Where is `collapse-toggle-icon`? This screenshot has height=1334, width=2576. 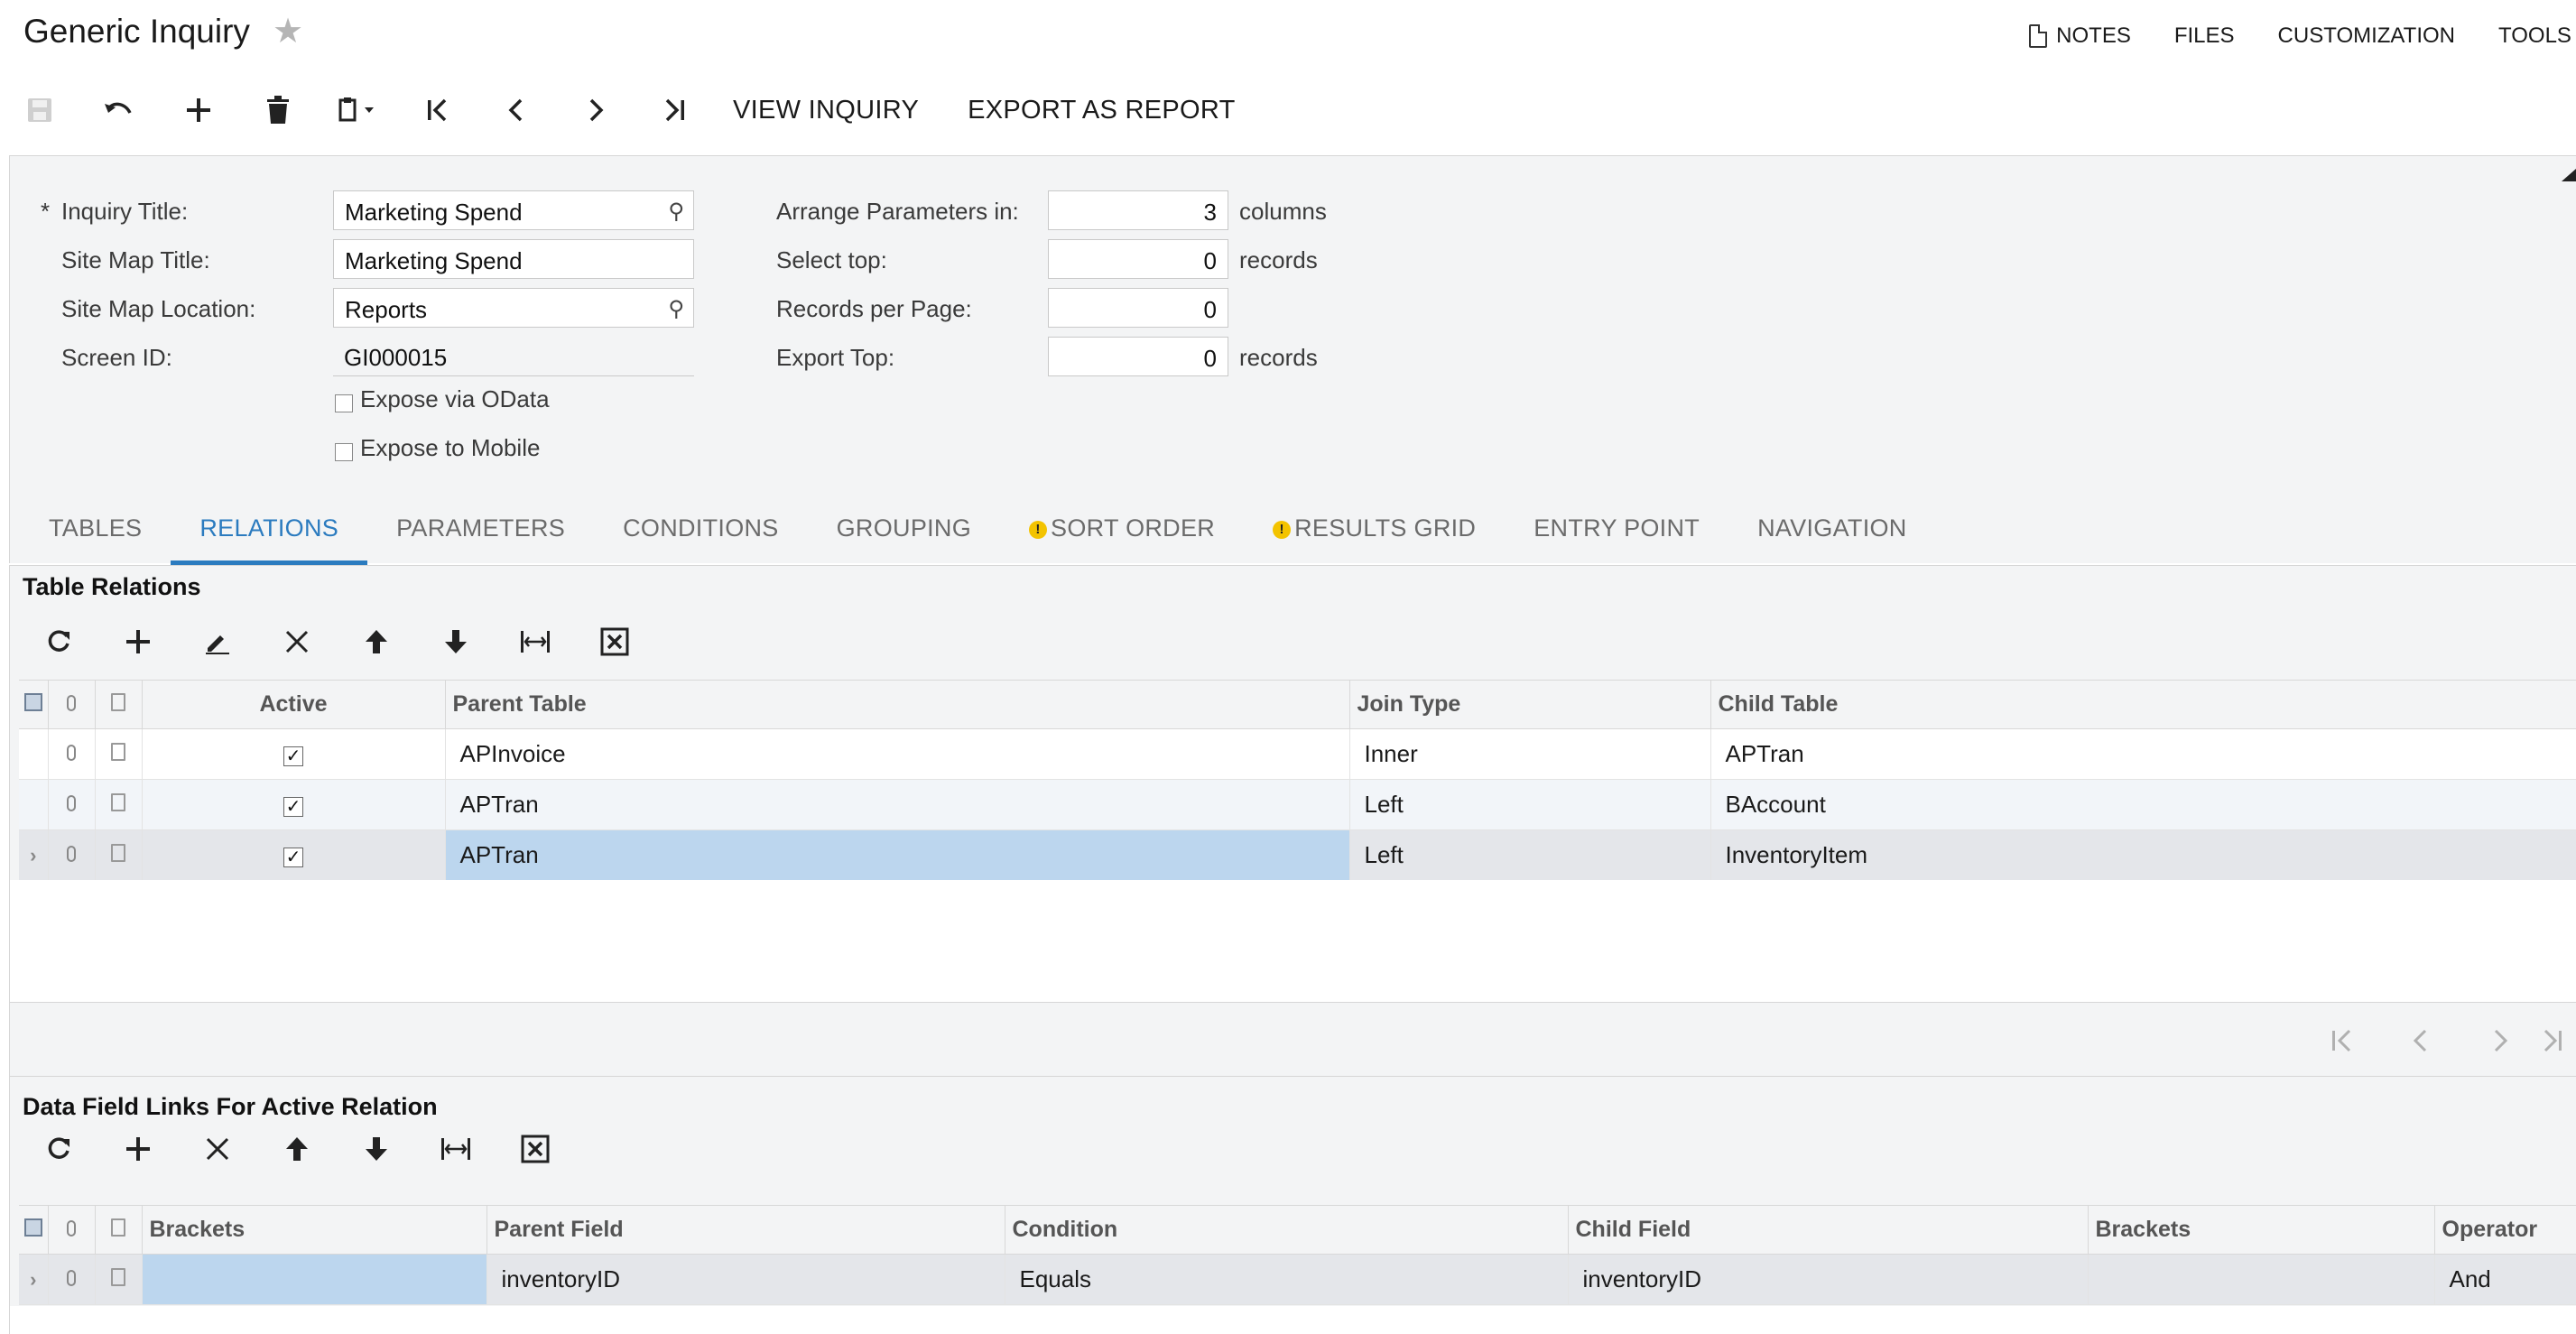 collapse-toggle-icon is located at coordinates (2569, 175).